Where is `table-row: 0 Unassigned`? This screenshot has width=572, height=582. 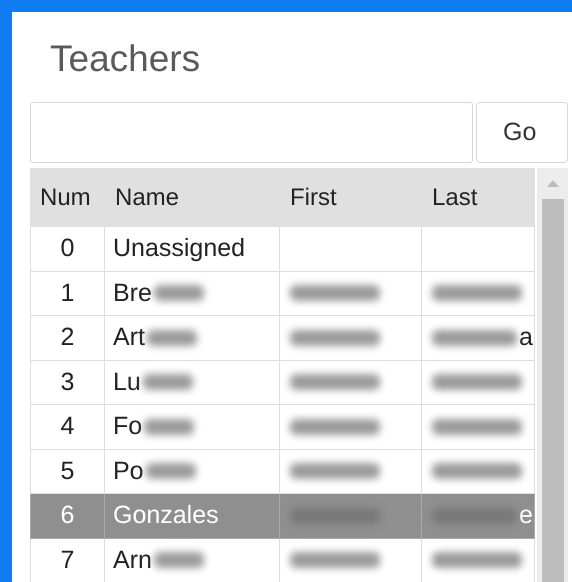
table-row: 0 Unassigned is located at coordinates (282, 249).